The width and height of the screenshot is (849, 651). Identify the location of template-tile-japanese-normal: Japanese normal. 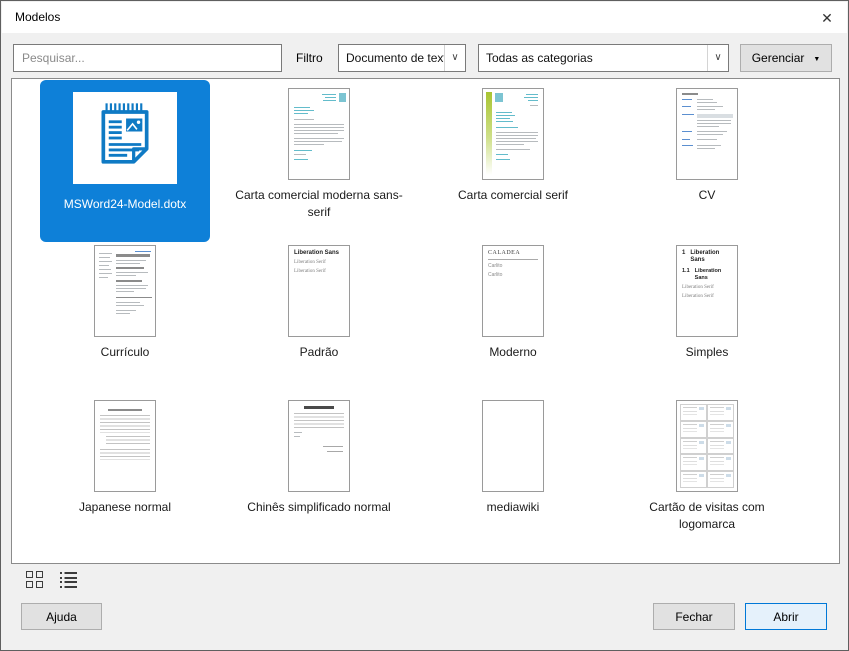
(125, 458).